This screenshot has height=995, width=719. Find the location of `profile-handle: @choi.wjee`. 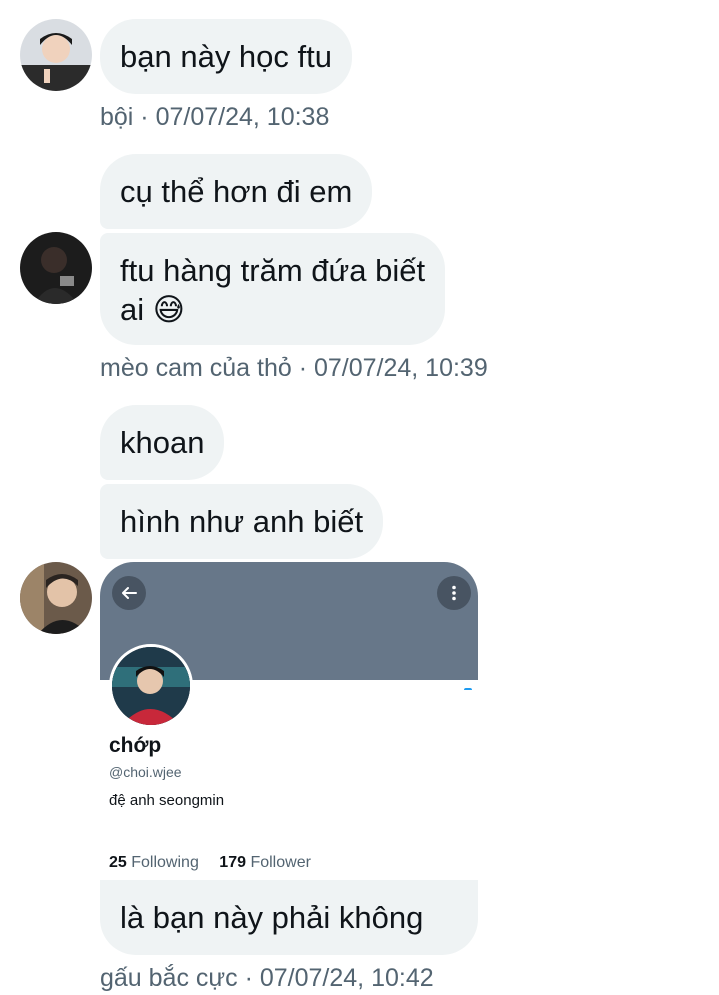

profile-handle: @choi.wjee is located at coordinates (145, 772).